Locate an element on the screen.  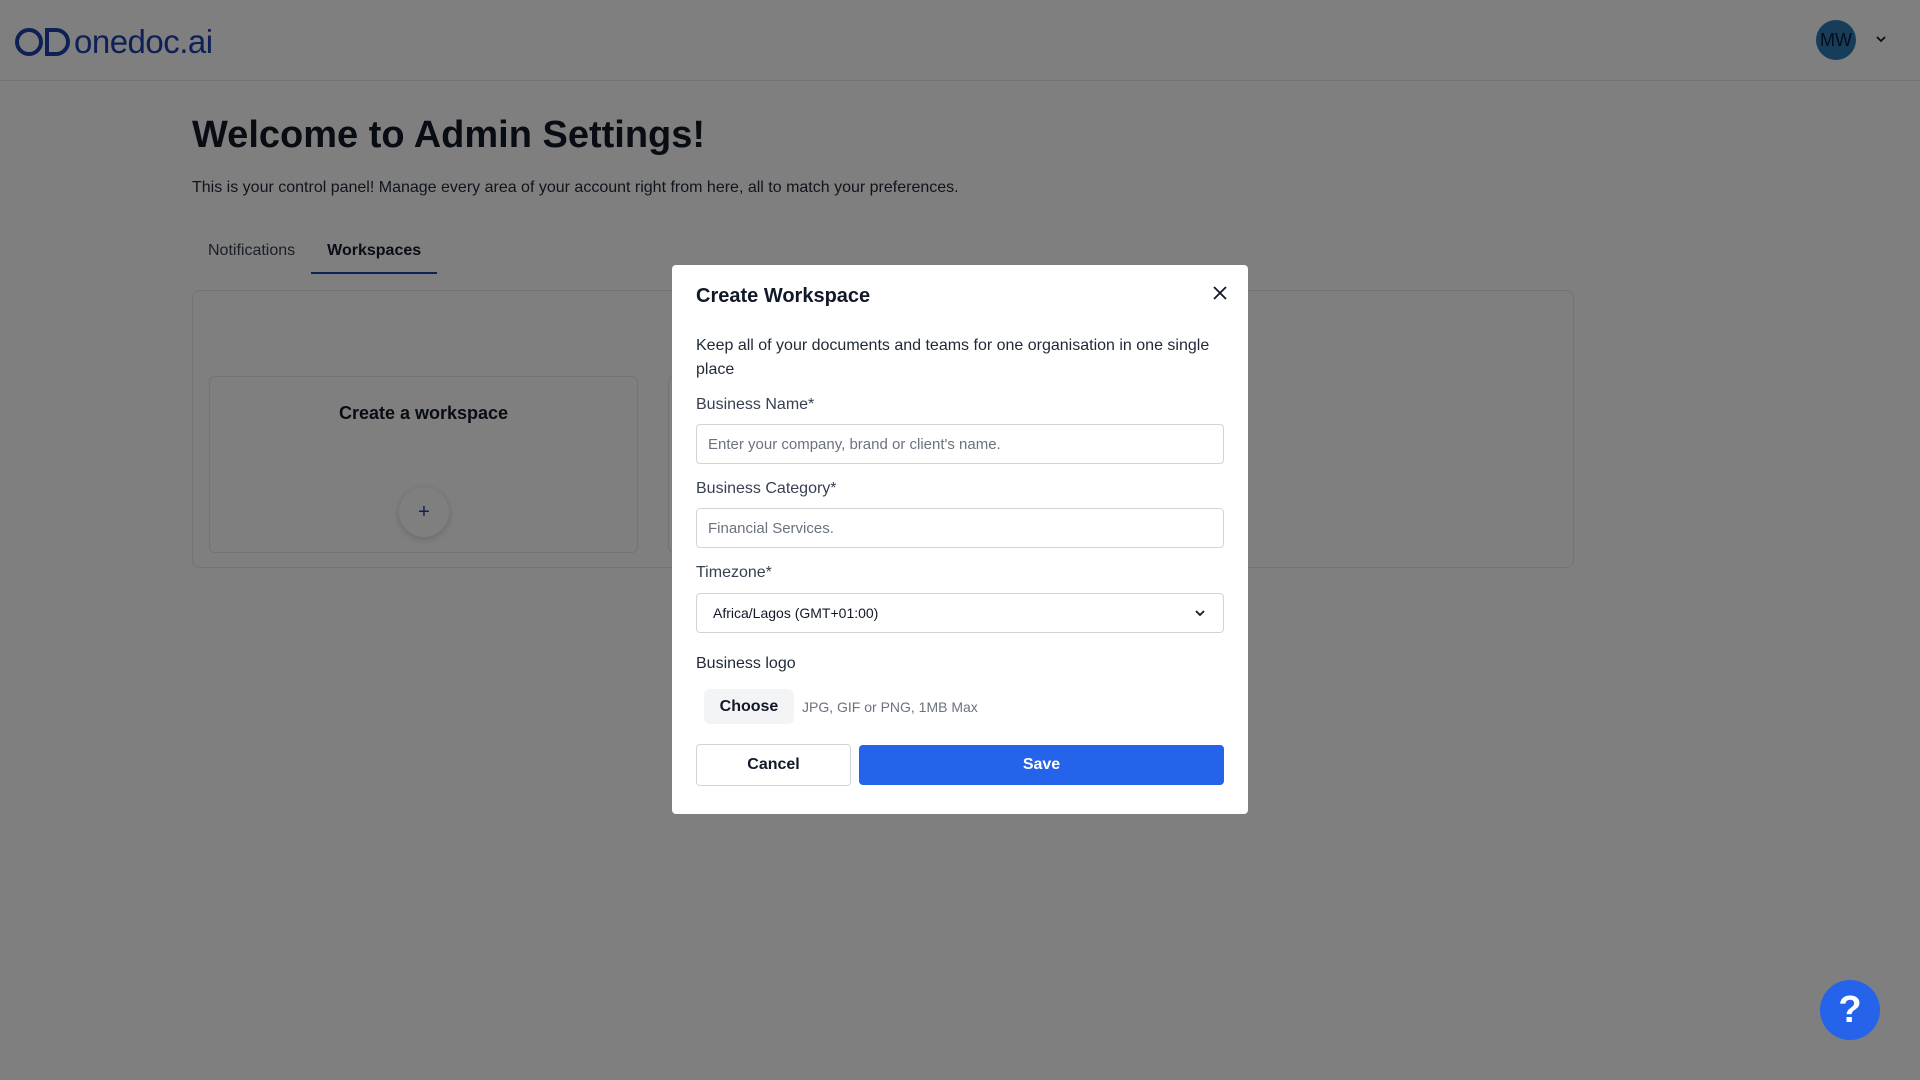
modal-title: Create Workspace is located at coordinates (783, 296).